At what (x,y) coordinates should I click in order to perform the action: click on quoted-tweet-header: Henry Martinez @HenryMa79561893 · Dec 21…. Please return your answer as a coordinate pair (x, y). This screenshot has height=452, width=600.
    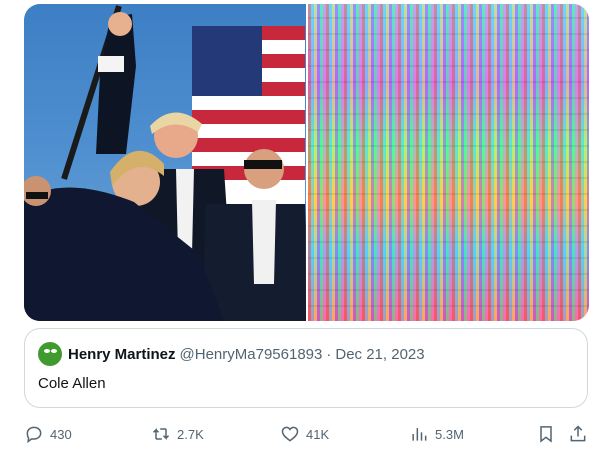
    Looking at the image, I should click on (231, 354).